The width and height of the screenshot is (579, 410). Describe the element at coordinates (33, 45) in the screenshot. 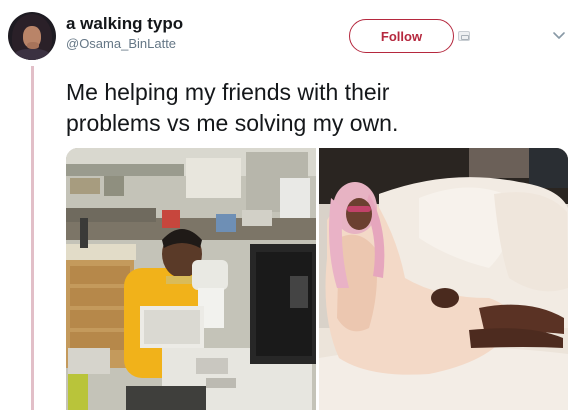

I see `avatar-hands` at that location.